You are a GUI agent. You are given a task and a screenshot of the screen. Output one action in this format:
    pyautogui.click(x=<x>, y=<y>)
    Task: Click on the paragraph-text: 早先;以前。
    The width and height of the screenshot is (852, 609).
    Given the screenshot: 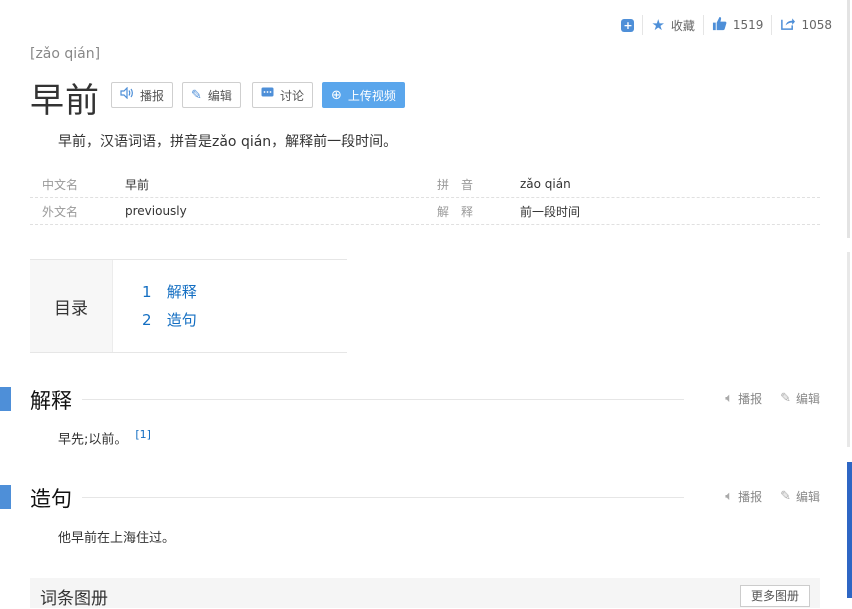 What is the action you would take?
    pyautogui.click(x=93, y=440)
    